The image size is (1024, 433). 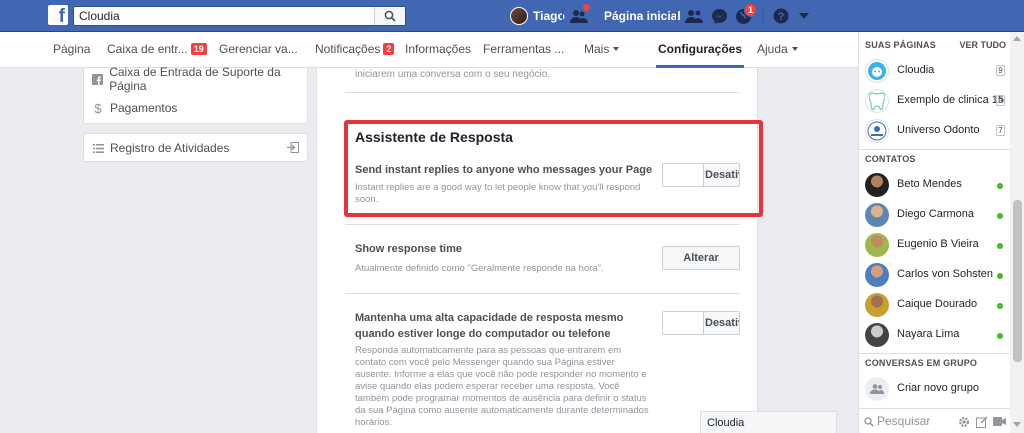 I want to click on chat-search-input: Pesquisar, so click(x=903, y=421).